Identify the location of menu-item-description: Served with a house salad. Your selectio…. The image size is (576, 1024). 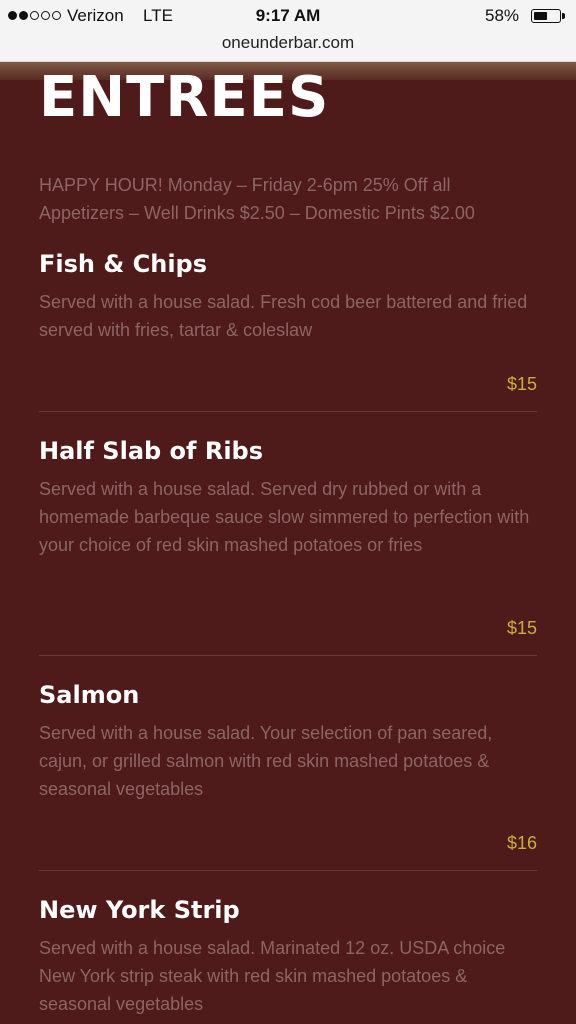
(266, 761).